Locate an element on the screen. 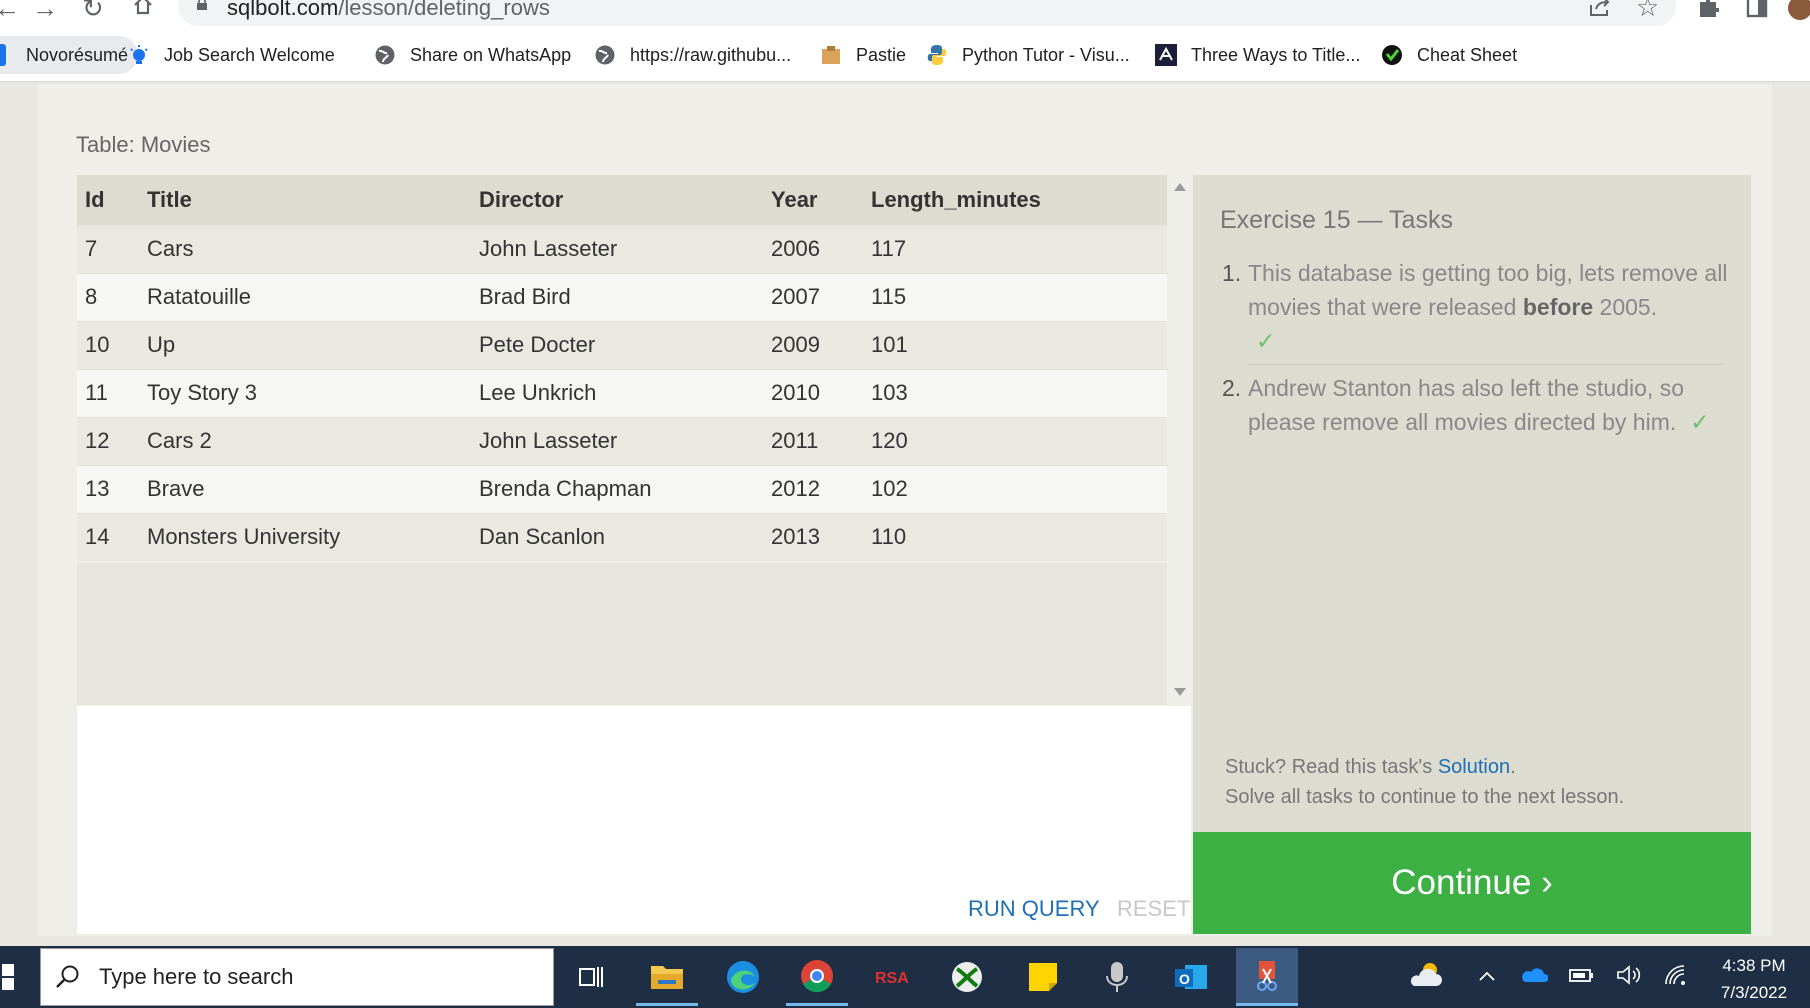 Image resolution: width=1810 pixels, height=1008 pixels. cell-length: 117 is located at coordinates (1015, 248).